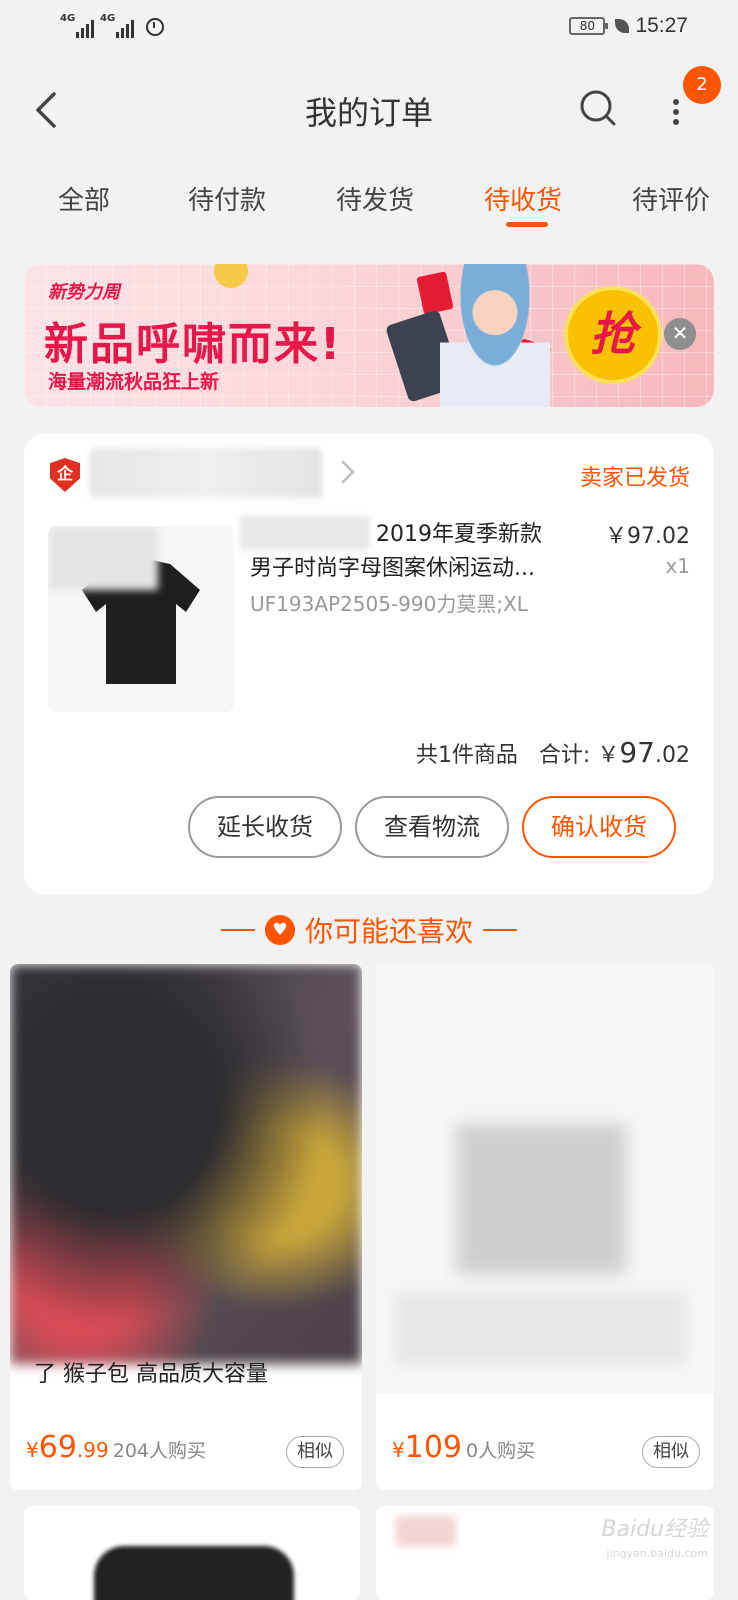 Image resolution: width=738 pixels, height=1600 pixels. Describe the element at coordinates (680, 334) in the screenshot. I see `banner-close-icon: ✕` at that location.